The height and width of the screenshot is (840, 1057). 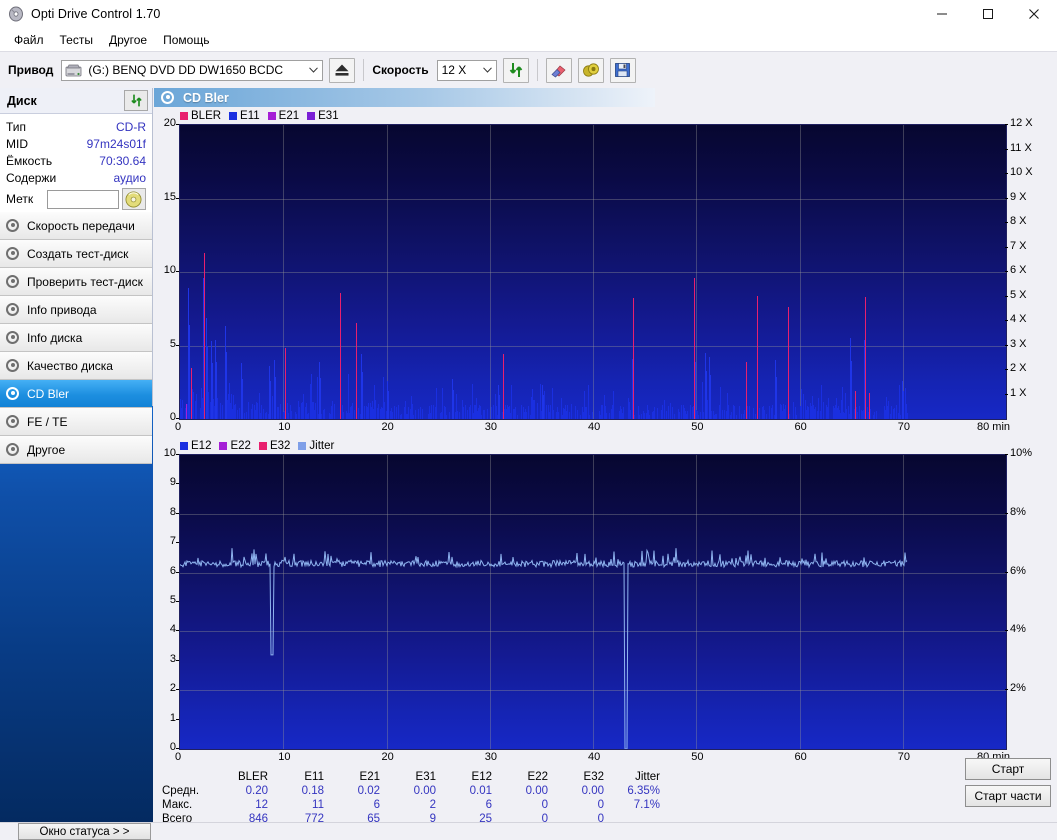 What do you see at coordinates (988, 14) in the screenshot?
I see `maximize-button` at bounding box center [988, 14].